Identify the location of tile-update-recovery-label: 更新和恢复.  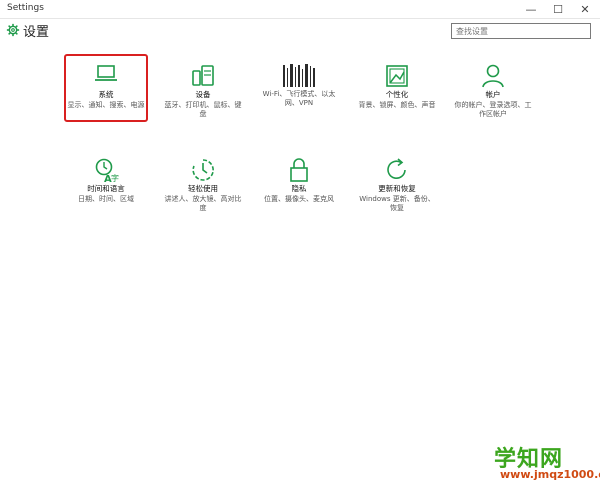
(397, 188).